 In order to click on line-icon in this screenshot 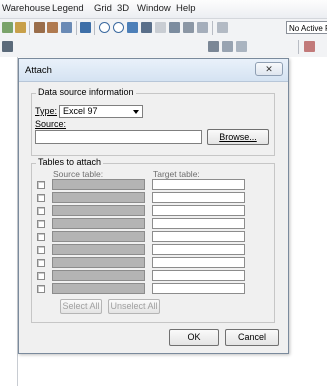, I will do `click(309, 46)`.